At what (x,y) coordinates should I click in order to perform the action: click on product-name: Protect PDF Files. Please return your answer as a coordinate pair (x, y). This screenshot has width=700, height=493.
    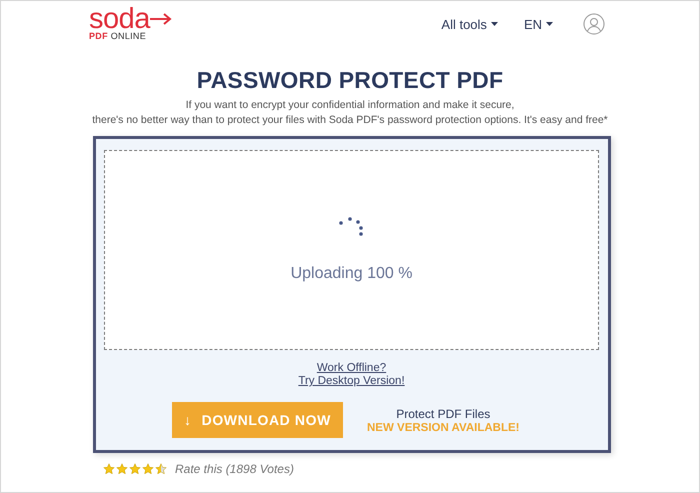
    Looking at the image, I should click on (443, 413).